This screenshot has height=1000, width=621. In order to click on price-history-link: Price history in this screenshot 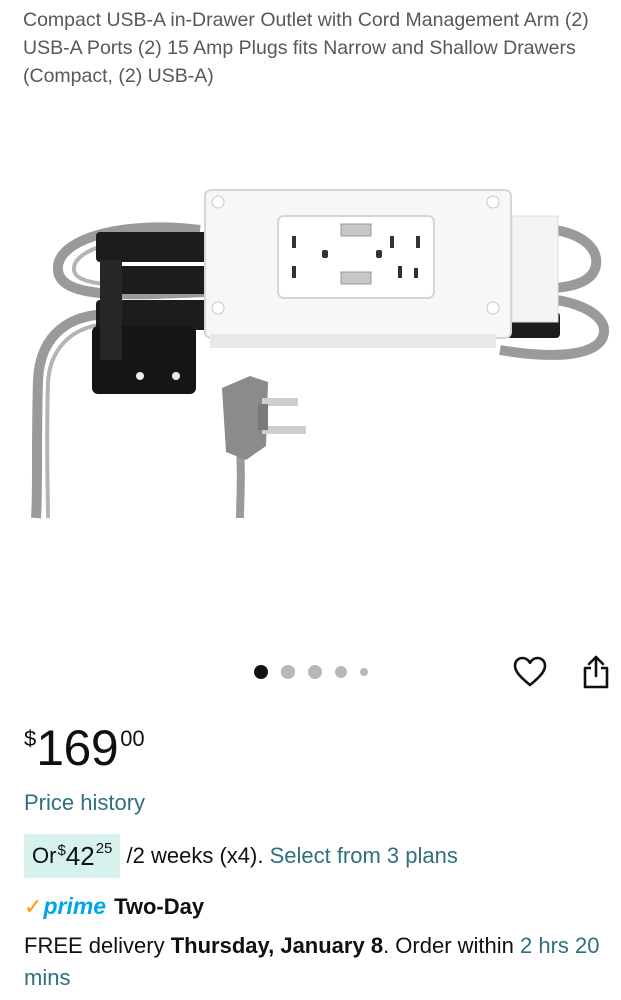, I will do `click(84, 803)`.